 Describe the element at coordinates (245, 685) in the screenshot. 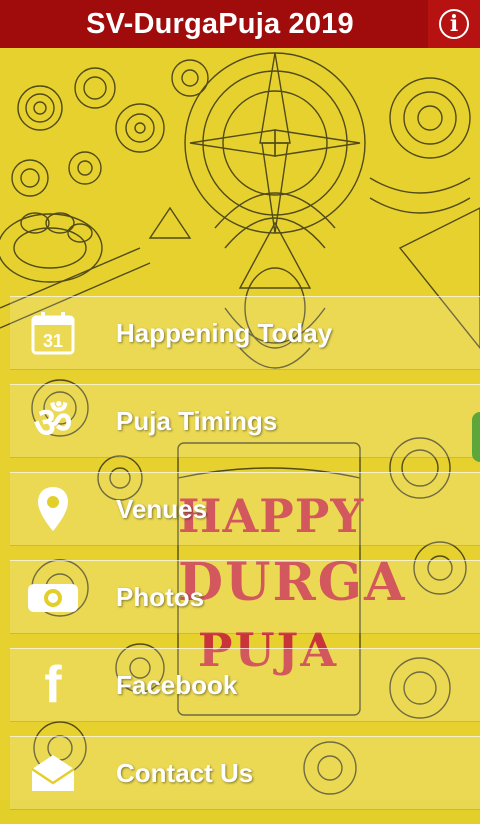

I see `menu-item-facebook: f Facebook` at that location.